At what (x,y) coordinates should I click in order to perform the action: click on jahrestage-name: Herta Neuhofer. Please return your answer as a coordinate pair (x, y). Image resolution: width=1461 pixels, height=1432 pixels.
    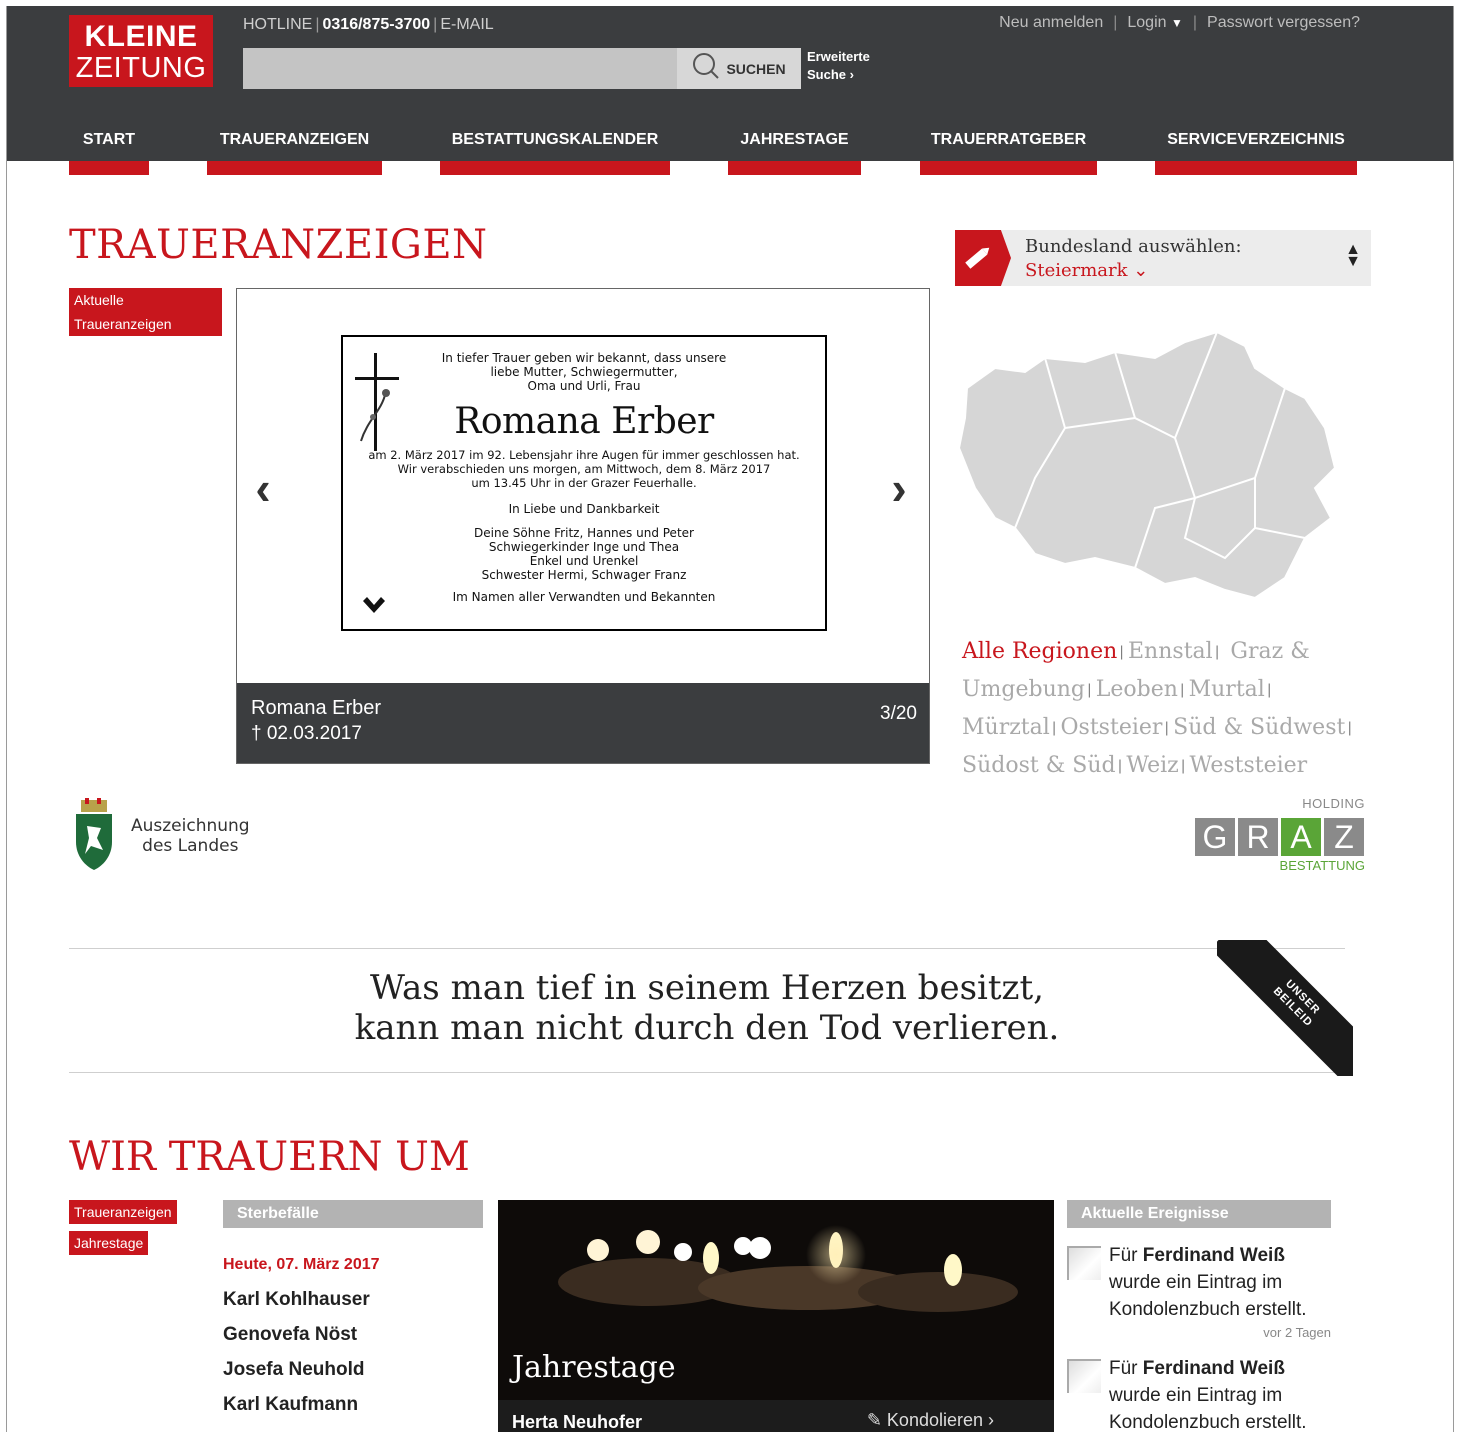
    Looking at the image, I should click on (577, 1422).